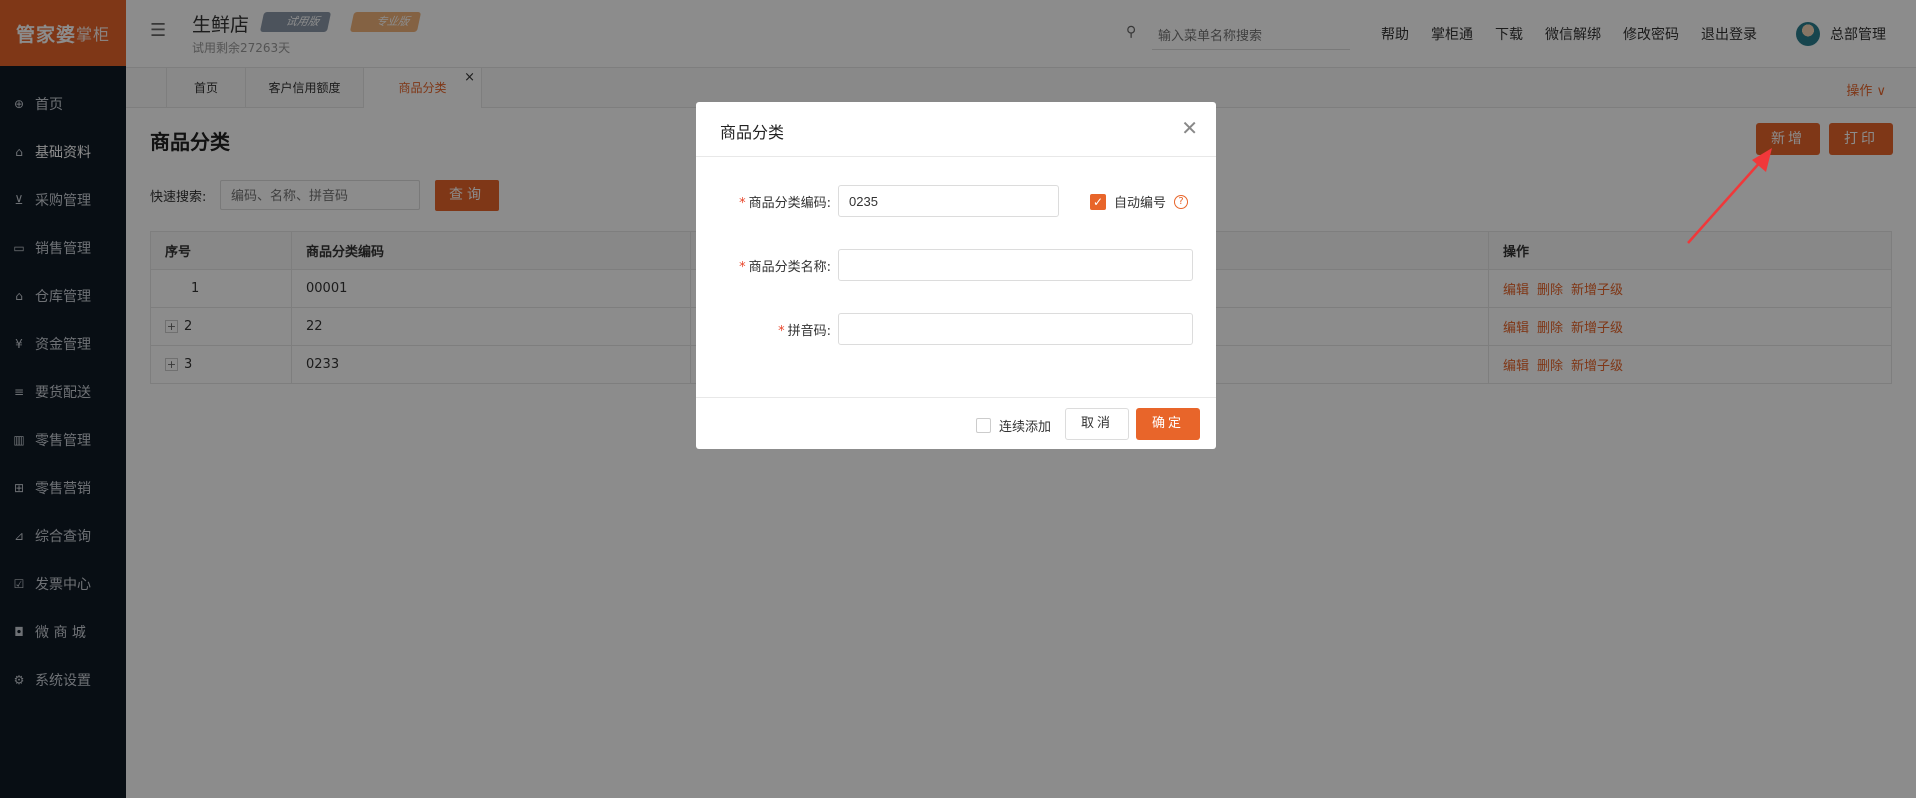  Describe the element at coordinates (983, 425) in the screenshot. I see `checkbox-empty-icon` at that location.